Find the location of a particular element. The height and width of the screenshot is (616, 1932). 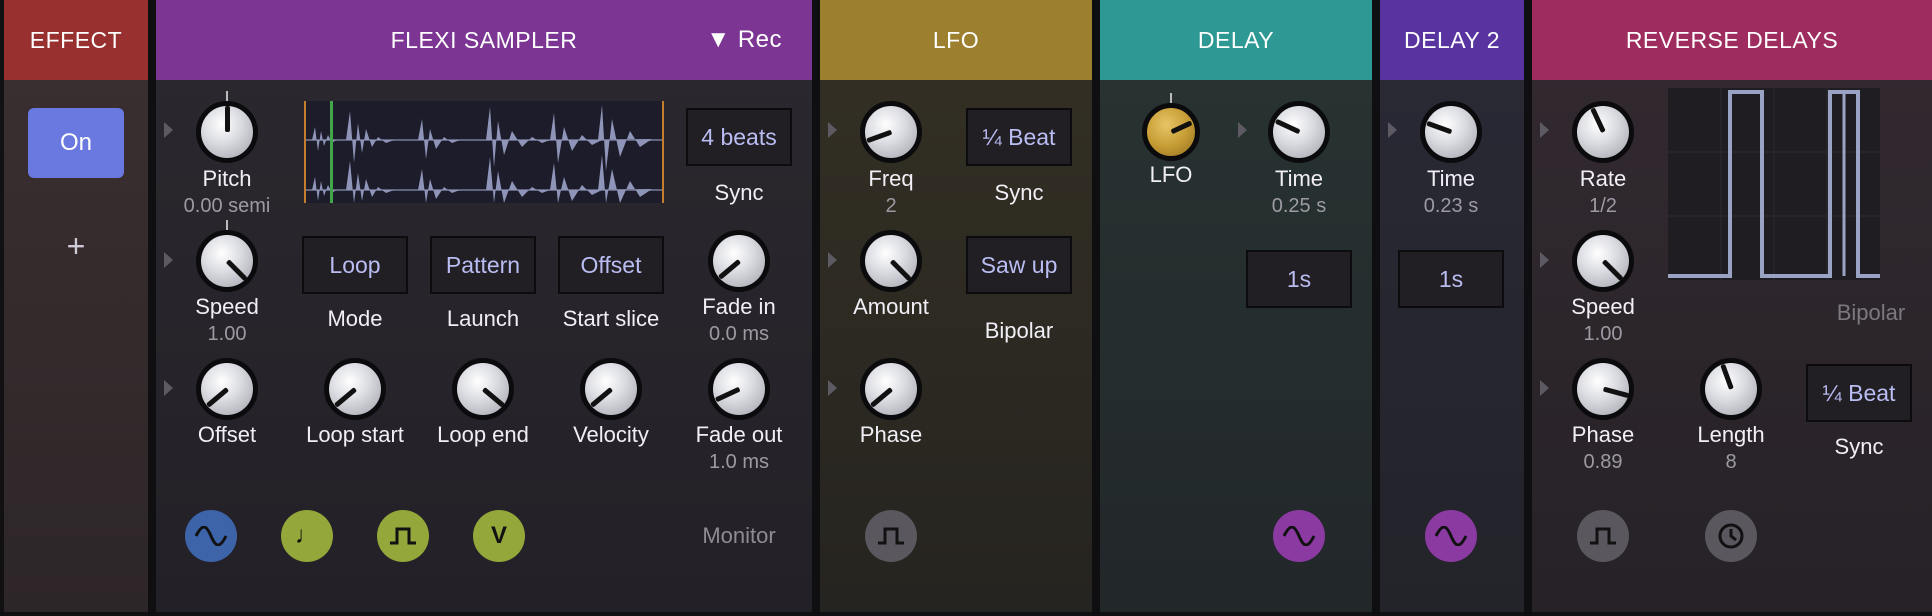

delay-time-label: Time is located at coordinates (1299, 178).